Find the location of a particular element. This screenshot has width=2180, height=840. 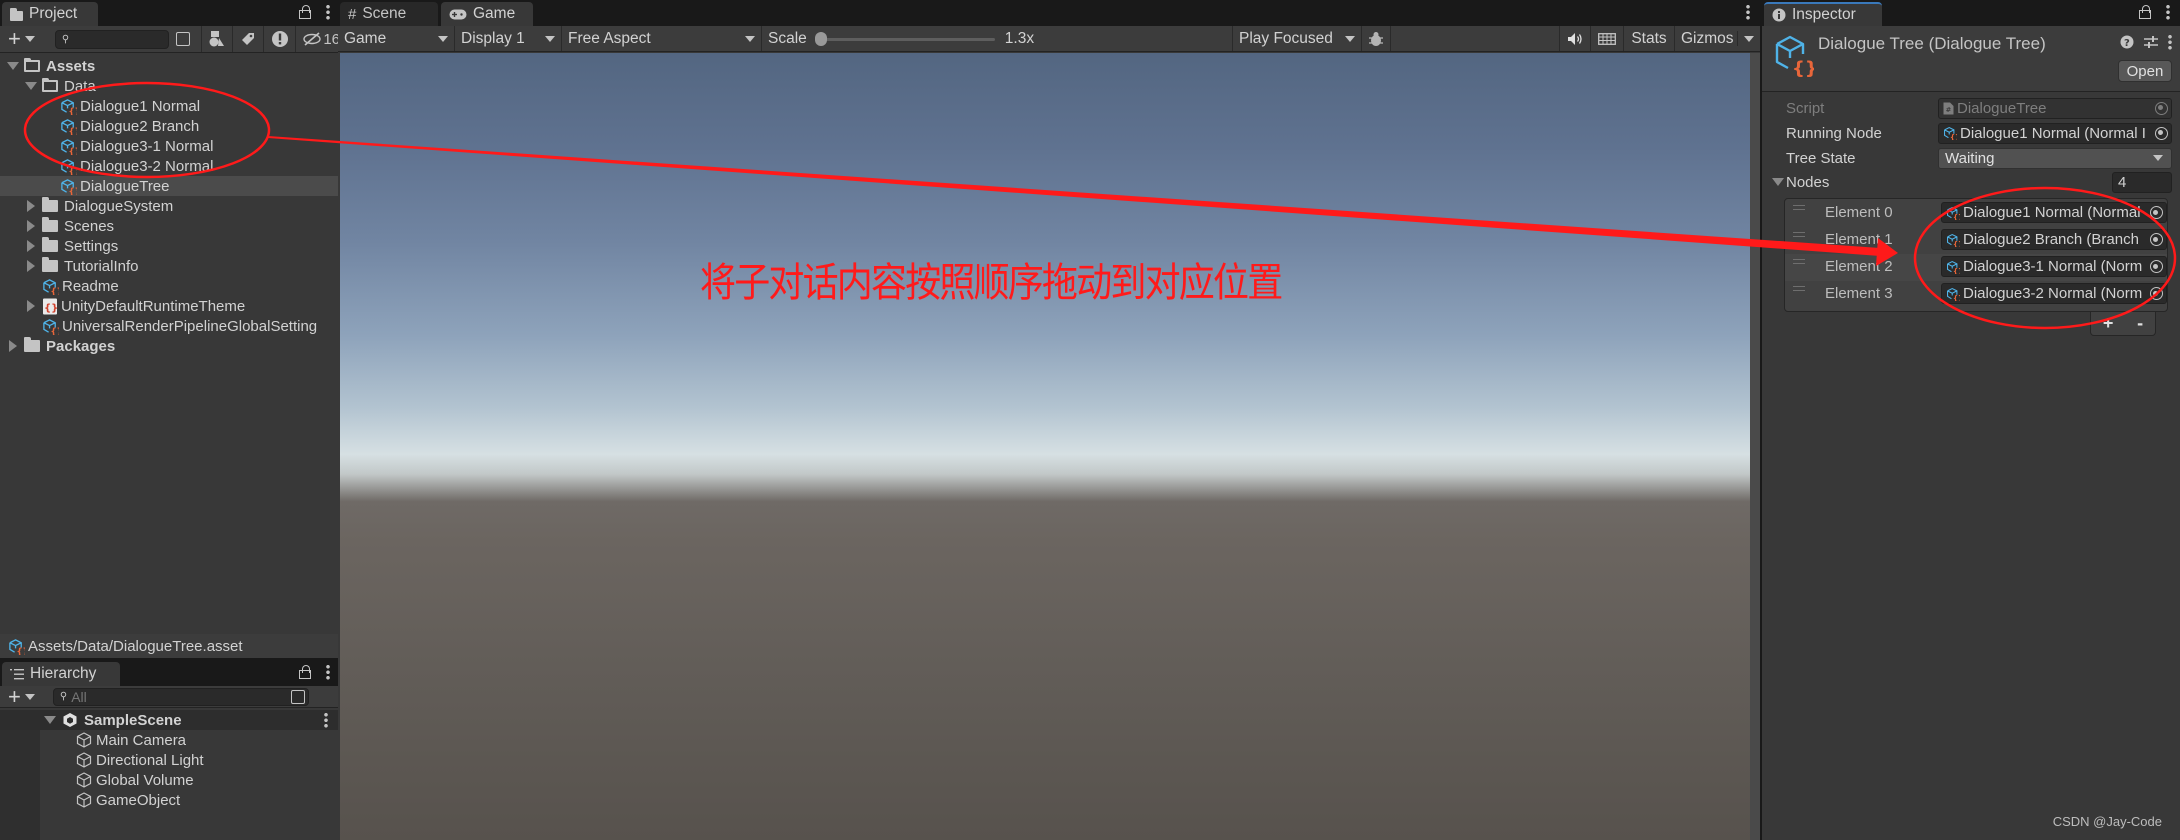

filter-by-type-button is located at coordinates (217, 39).